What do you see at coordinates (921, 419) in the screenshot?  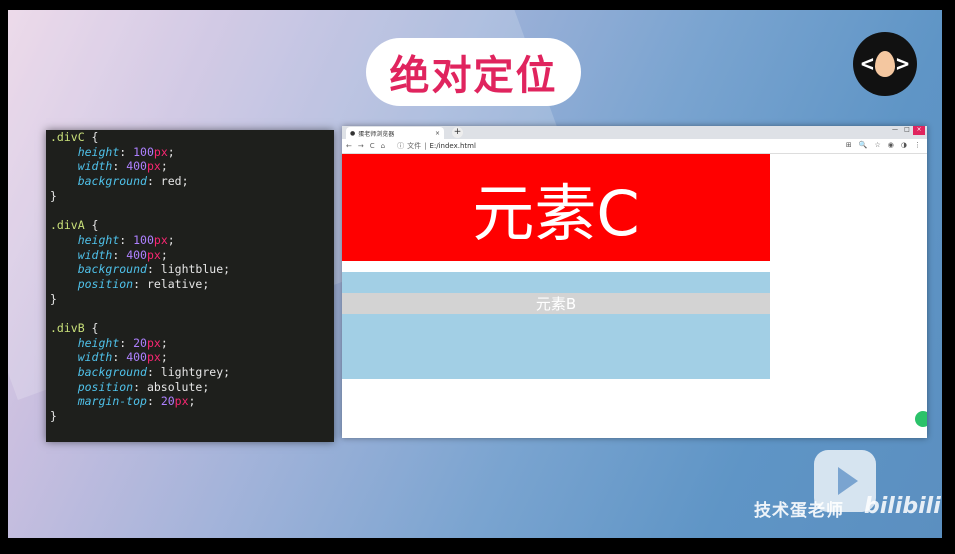 I see `floating-green-button` at bounding box center [921, 419].